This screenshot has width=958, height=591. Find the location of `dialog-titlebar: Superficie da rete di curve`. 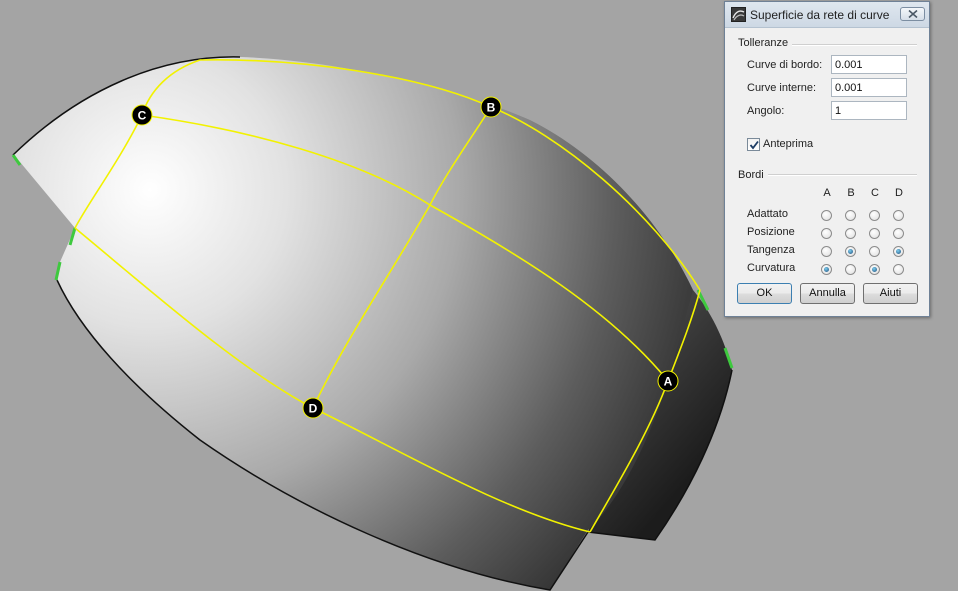

dialog-titlebar: Superficie da rete di curve is located at coordinates (827, 15).